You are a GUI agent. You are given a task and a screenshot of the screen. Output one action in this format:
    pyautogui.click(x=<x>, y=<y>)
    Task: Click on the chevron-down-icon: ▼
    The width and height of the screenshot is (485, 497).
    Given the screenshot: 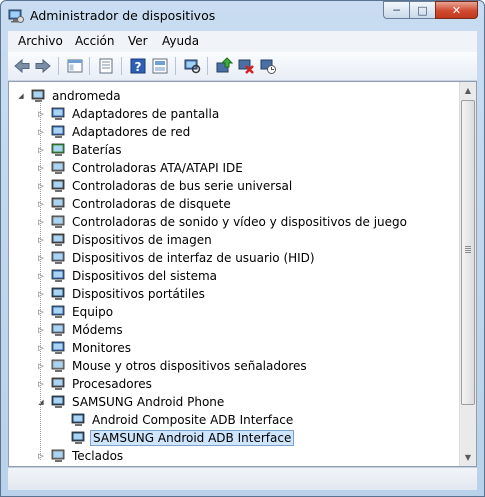 What is the action you would take?
    pyautogui.click(x=468, y=457)
    